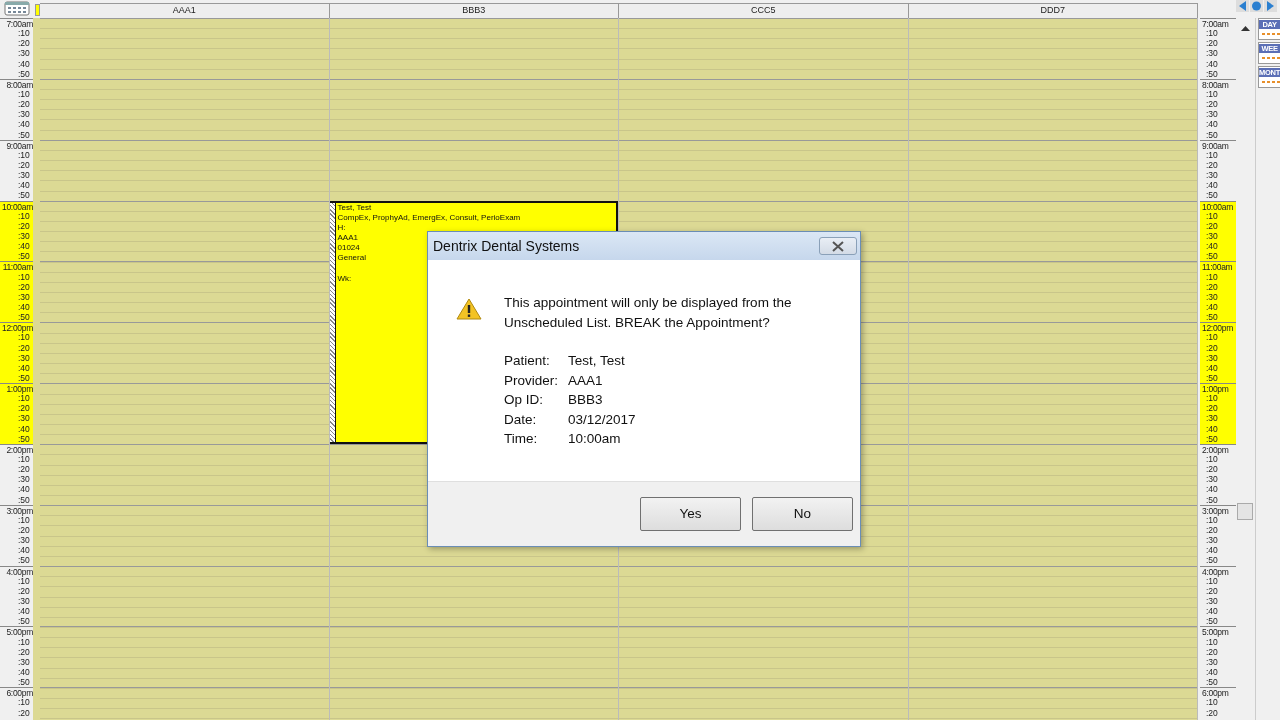 Image resolution: width=1280 pixels, height=720 pixels. I want to click on dialog-title: Dentrix Dental Systems, so click(506, 246).